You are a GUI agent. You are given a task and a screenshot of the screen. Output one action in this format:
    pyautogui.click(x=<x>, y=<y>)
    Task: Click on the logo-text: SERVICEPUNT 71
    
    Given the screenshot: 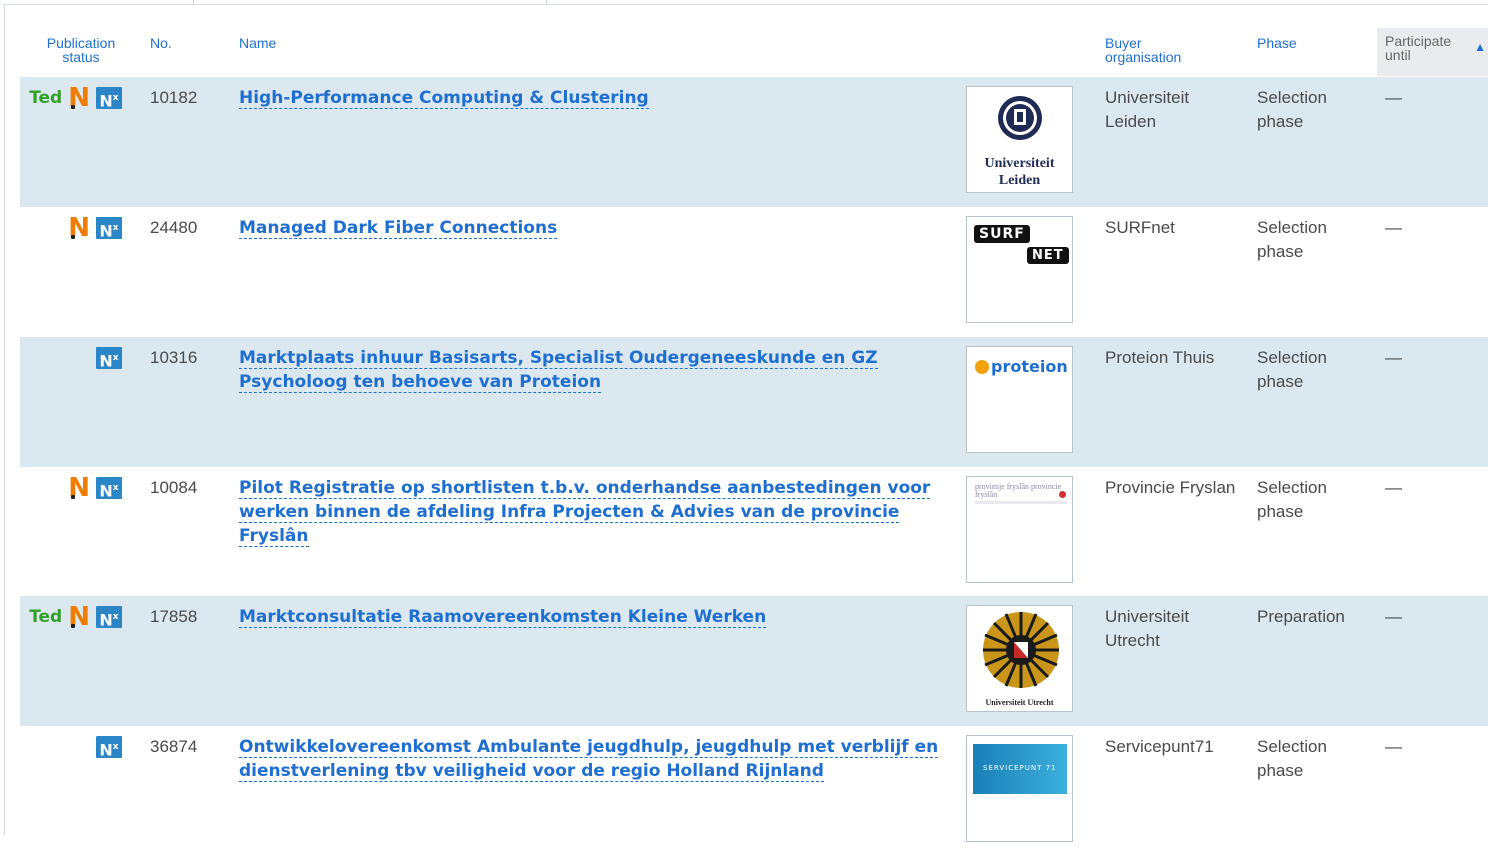 What is the action you would take?
    pyautogui.click(x=1020, y=768)
    